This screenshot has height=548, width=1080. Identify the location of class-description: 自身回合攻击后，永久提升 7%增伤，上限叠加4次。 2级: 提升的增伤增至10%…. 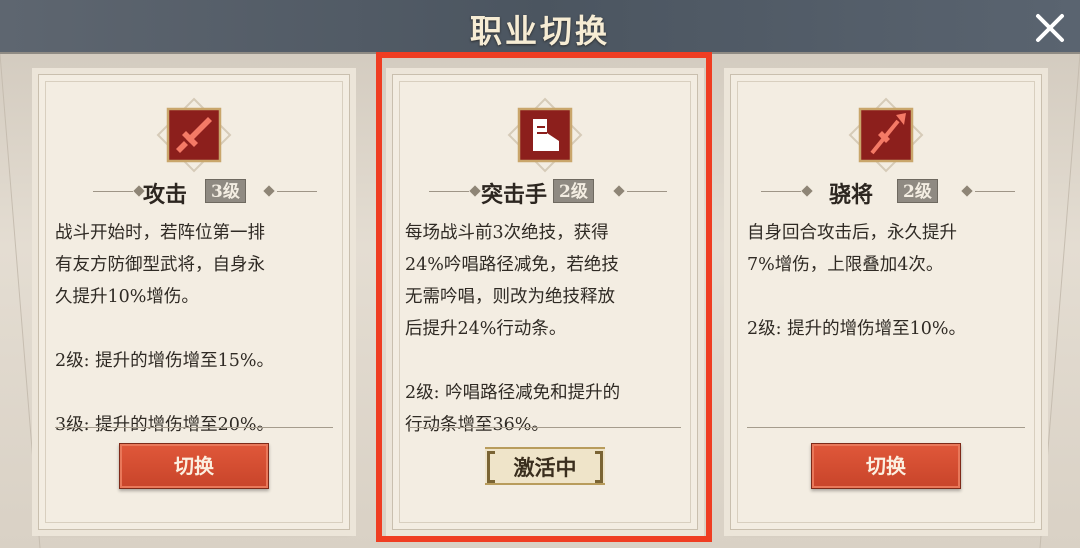
(856, 281).